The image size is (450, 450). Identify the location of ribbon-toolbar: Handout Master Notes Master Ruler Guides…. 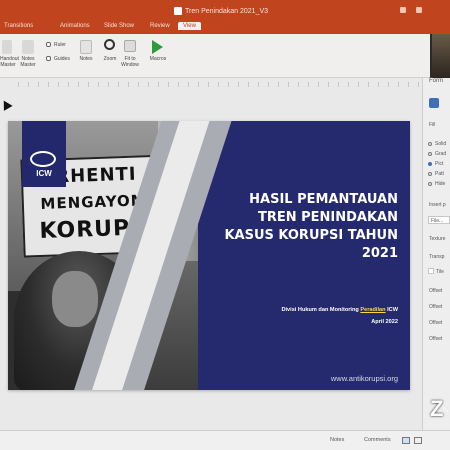
(215, 56).